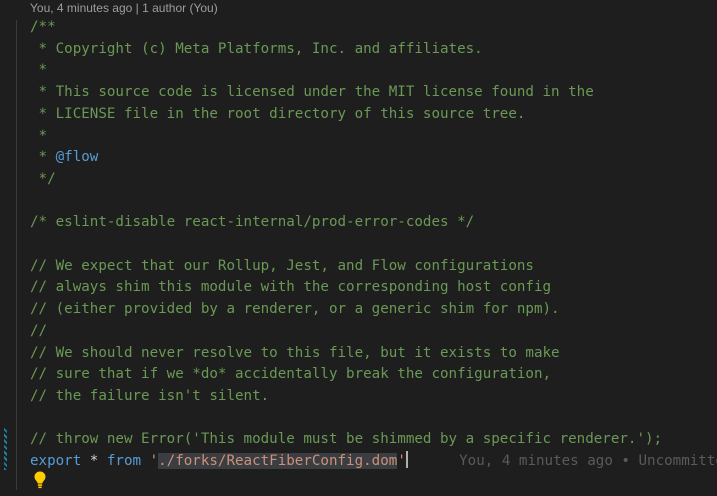 This screenshot has width=717, height=496. What do you see at coordinates (150, 395) in the screenshot?
I see `code-line-18: // the failure isn't silent.` at bounding box center [150, 395].